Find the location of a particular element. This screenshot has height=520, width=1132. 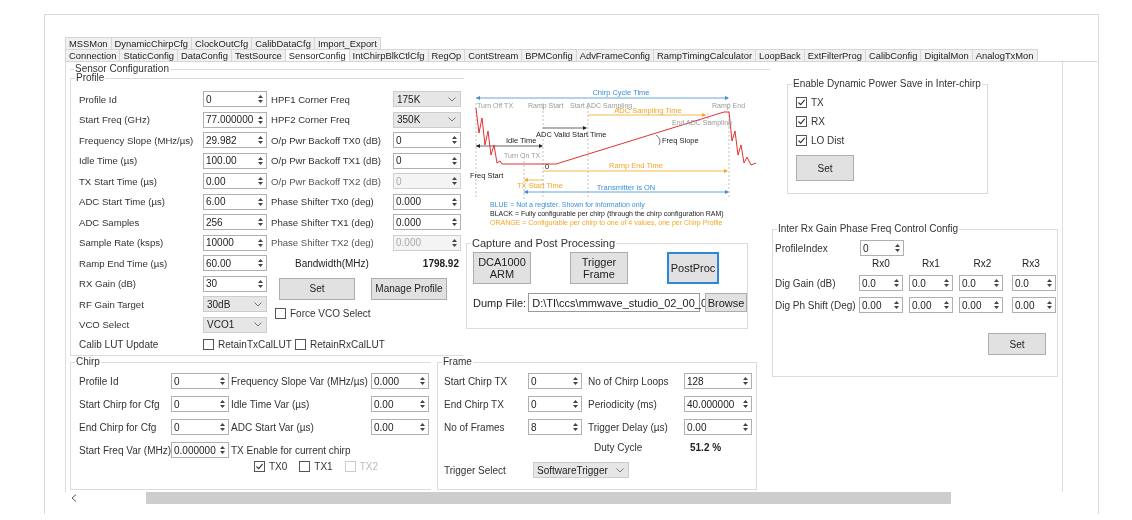

tab: AnalogTxMon is located at coordinates (1005, 55).